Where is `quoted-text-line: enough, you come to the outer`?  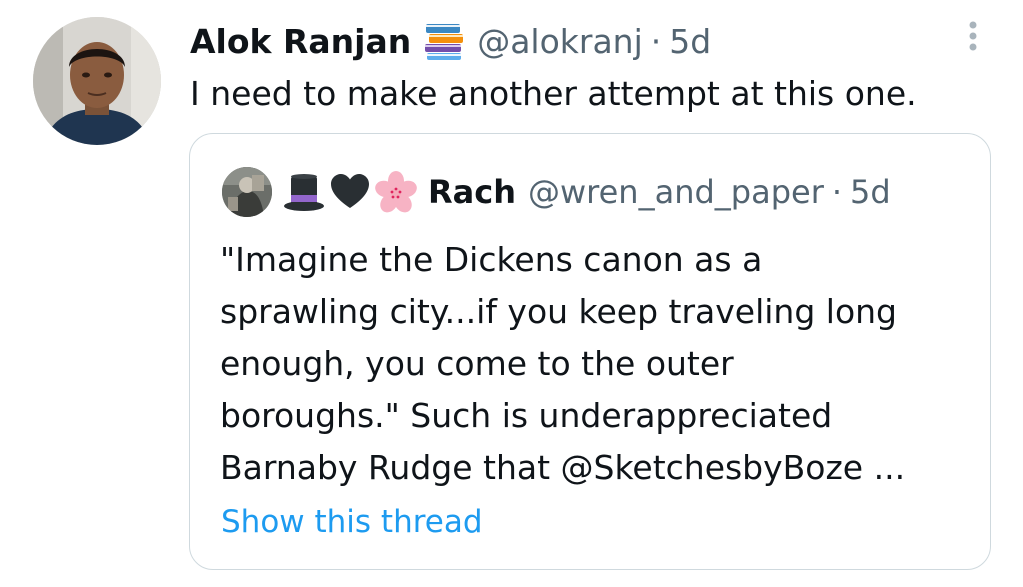
quoted-text-line: enough, you come to the outer is located at coordinates (477, 363).